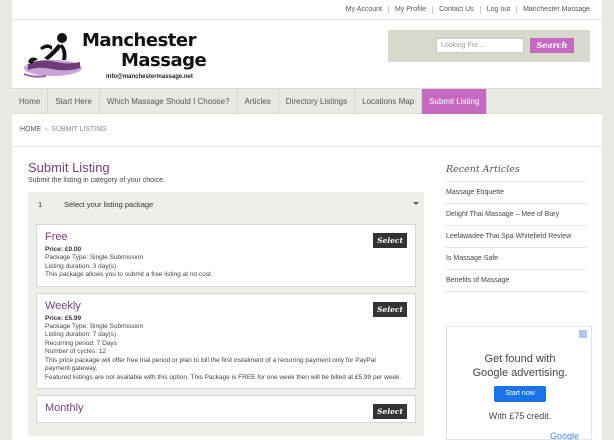  What do you see at coordinates (583, 334) in the screenshot?
I see `ad-choices-icon` at bounding box center [583, 334].